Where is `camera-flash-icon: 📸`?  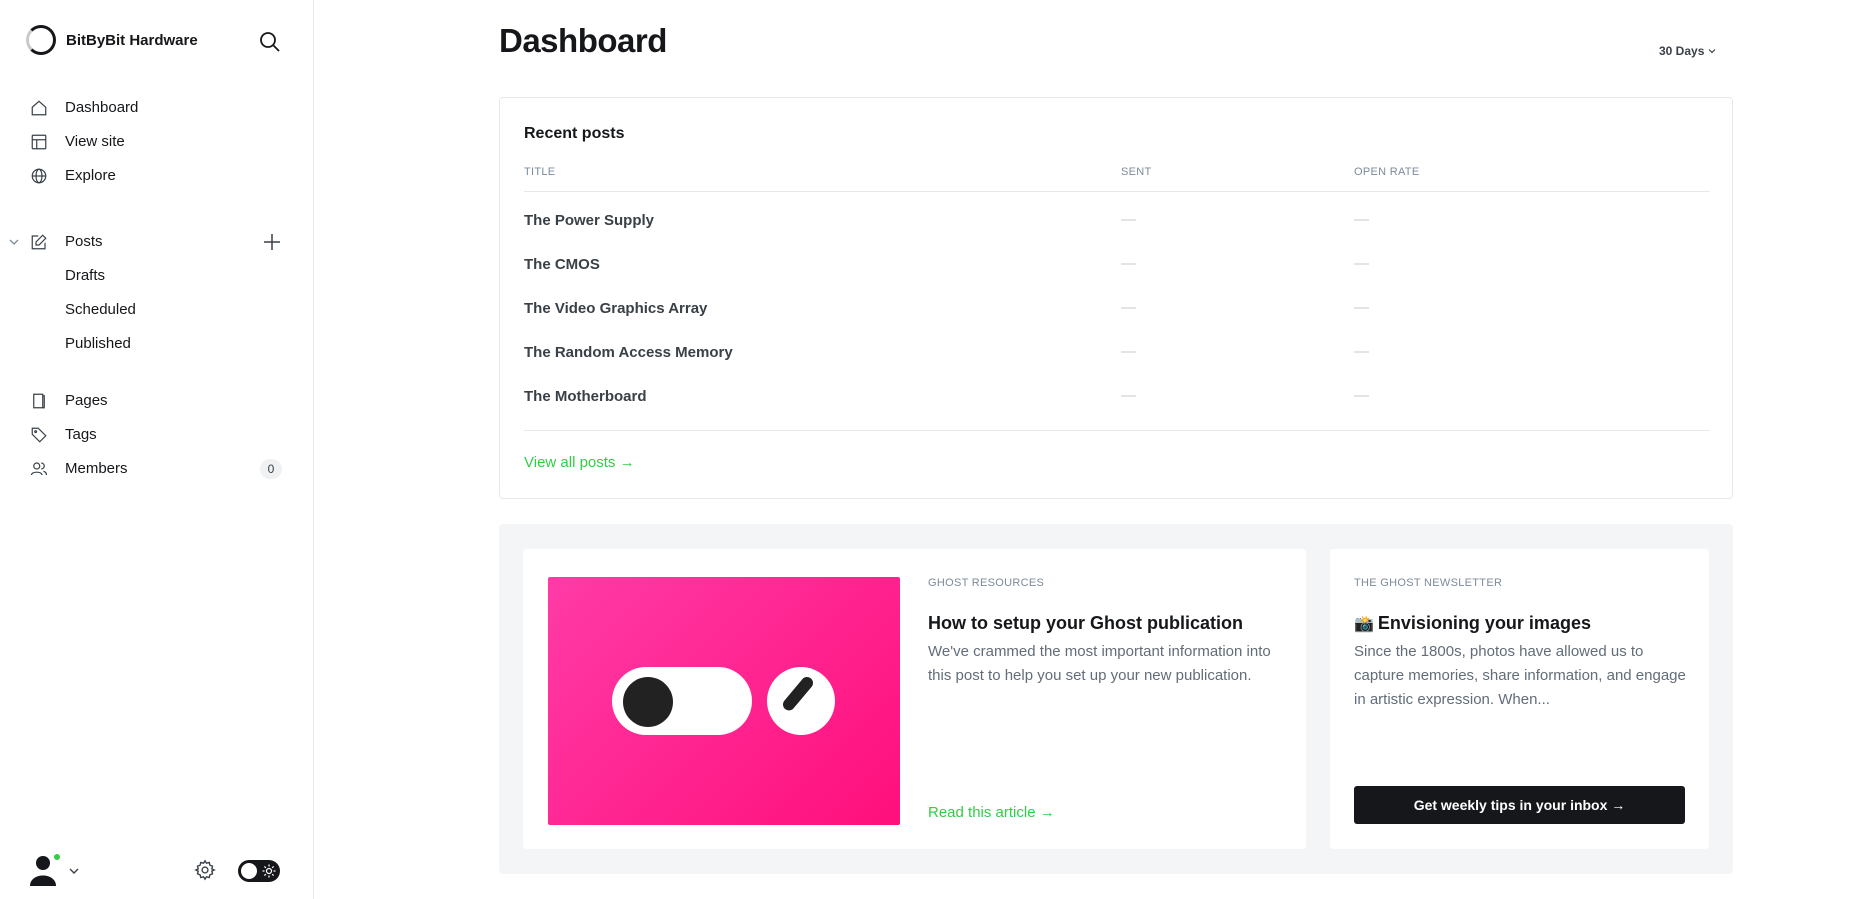
camera-flash-icon: 📸 is located at coordinates (1364, 624).